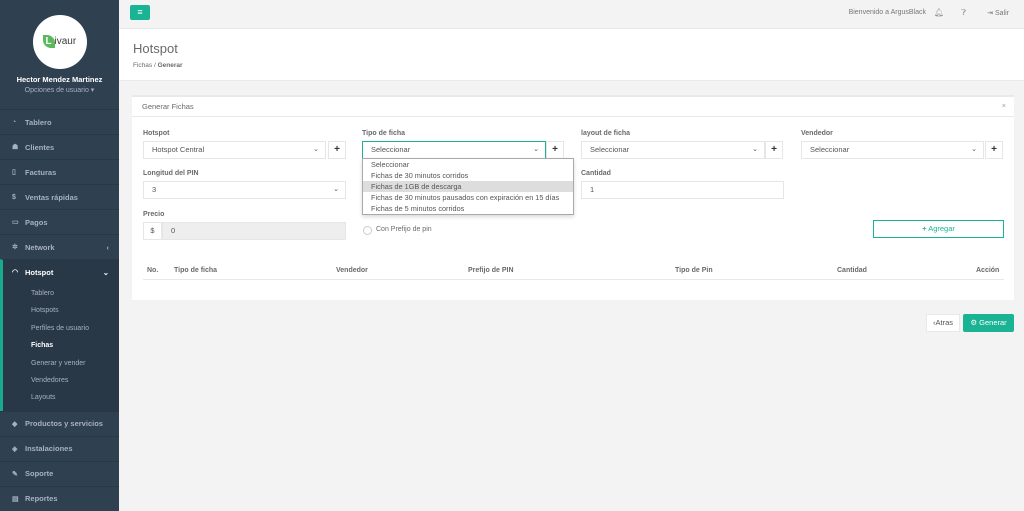 The width and height of the screenshot is (1024, 511). What do you see at coordinates (15, 474) in the screenshot?
I see `wrench-icon: ✎` at bounding box center [15, 474].